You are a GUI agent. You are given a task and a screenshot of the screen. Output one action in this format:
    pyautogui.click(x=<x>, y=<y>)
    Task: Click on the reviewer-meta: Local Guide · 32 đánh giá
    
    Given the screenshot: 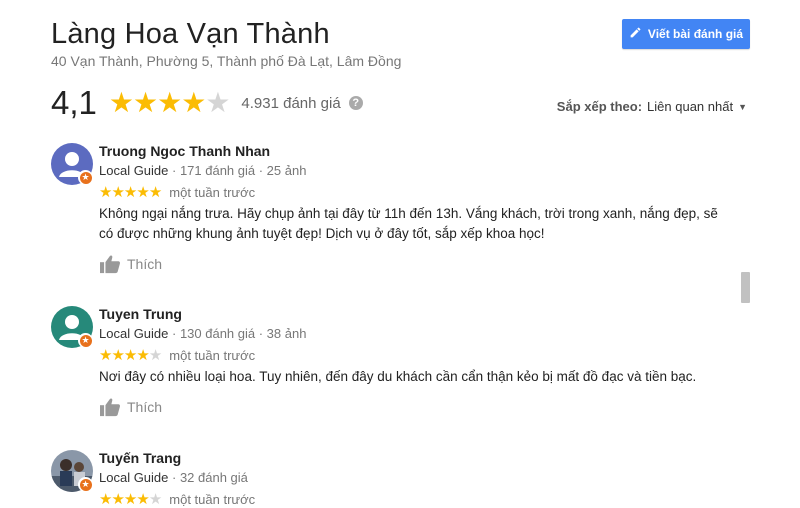 What is the action you would take?
    pyautogui.click(x=173, y=477)
    